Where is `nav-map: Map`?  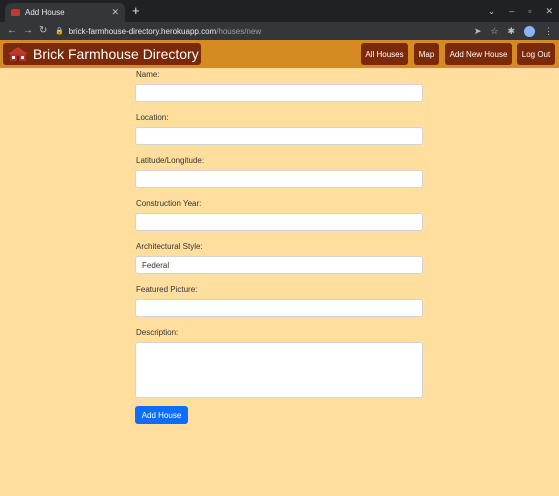 nav-map: Map is located at coordinates (426, 54).